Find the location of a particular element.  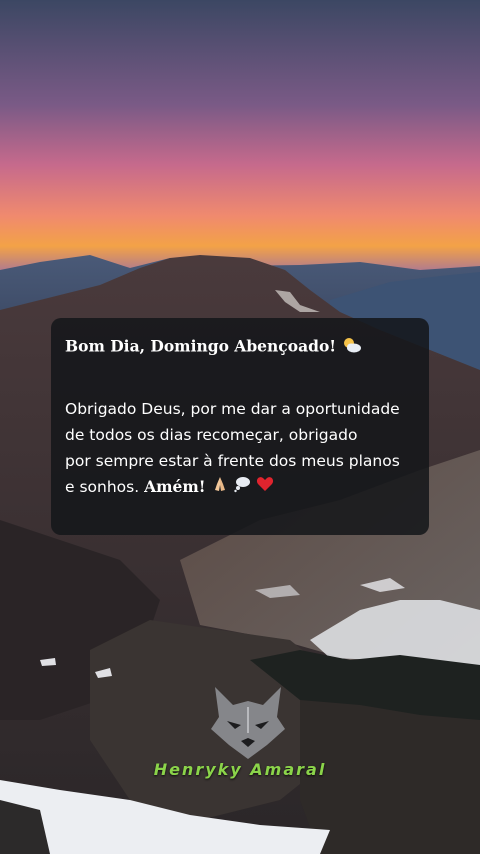

amen-text: Amém! is located at coordinates (175, 486).